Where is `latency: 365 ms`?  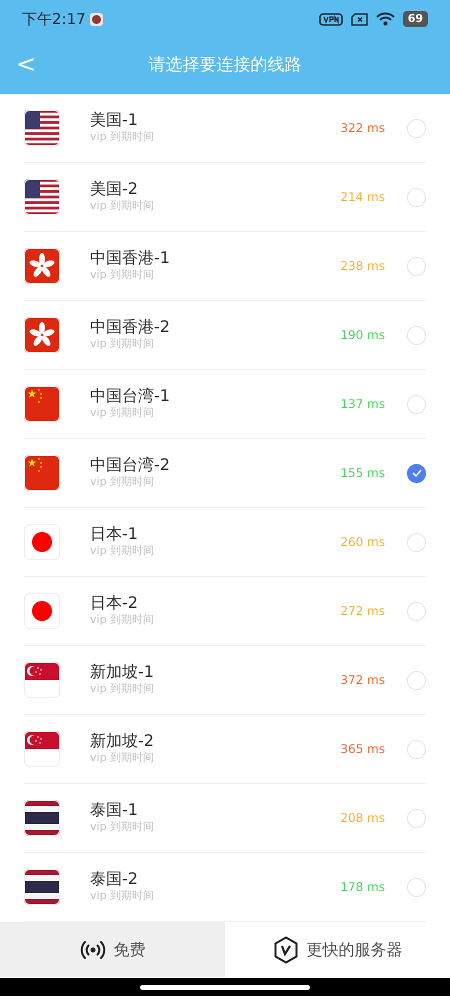 latency: 365 ms is located at coordinates (362, 749).